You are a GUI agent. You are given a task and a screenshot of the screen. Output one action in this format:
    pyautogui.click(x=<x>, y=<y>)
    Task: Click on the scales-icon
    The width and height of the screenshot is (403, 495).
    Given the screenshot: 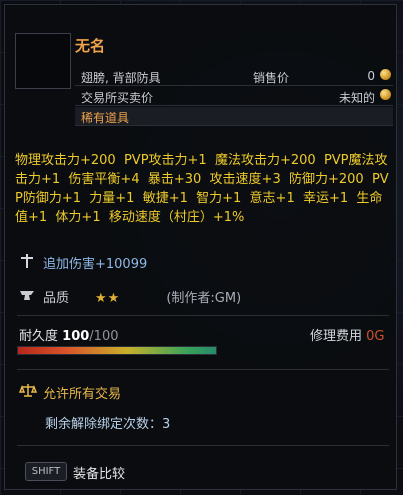 What is the action you would take?
    pyautogui.click(x=30, y=392)
    